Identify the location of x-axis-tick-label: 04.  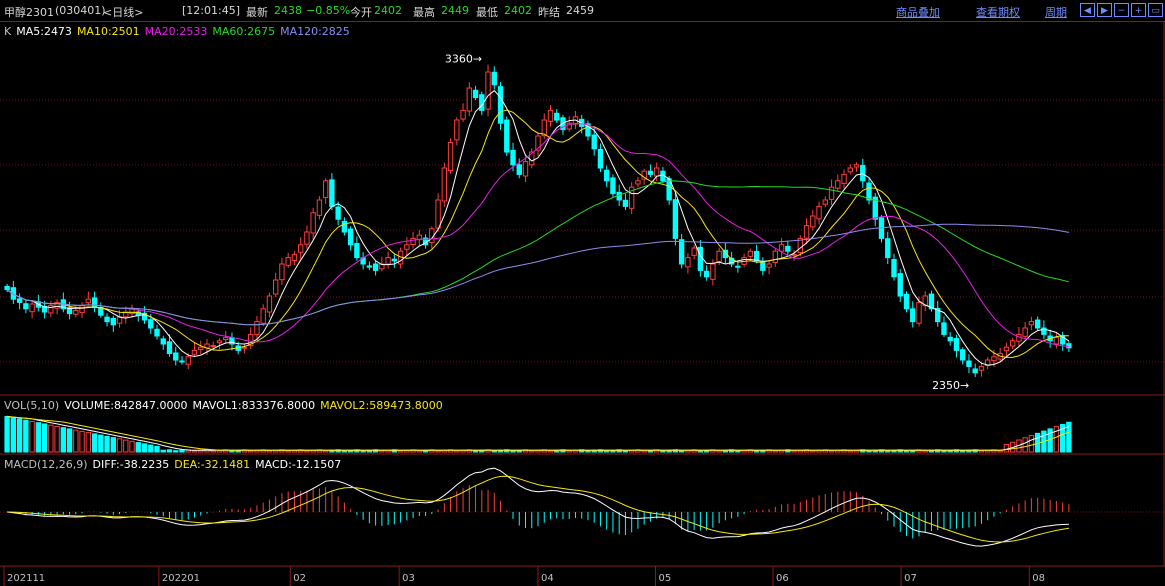
(547, 578).